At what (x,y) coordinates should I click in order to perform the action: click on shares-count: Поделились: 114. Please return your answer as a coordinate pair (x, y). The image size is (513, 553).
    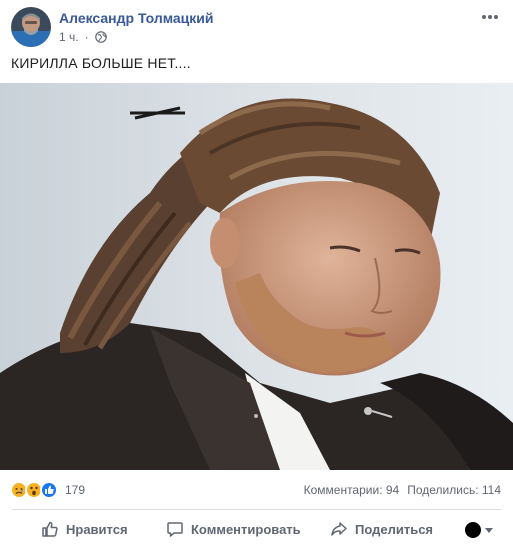
    Looking at the image, I should click on (454, 490).